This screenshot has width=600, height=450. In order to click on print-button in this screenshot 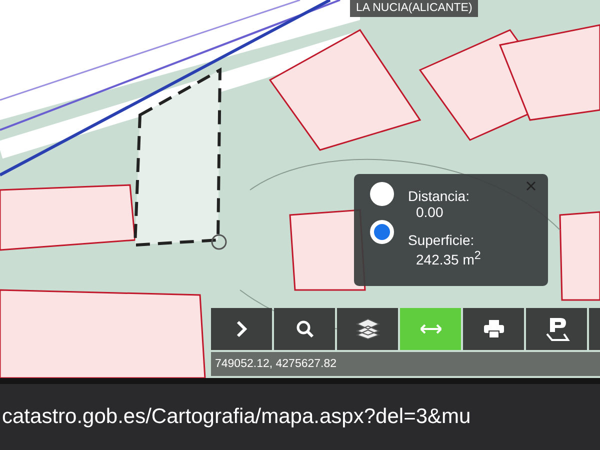, I will do `click(493, 329)`.